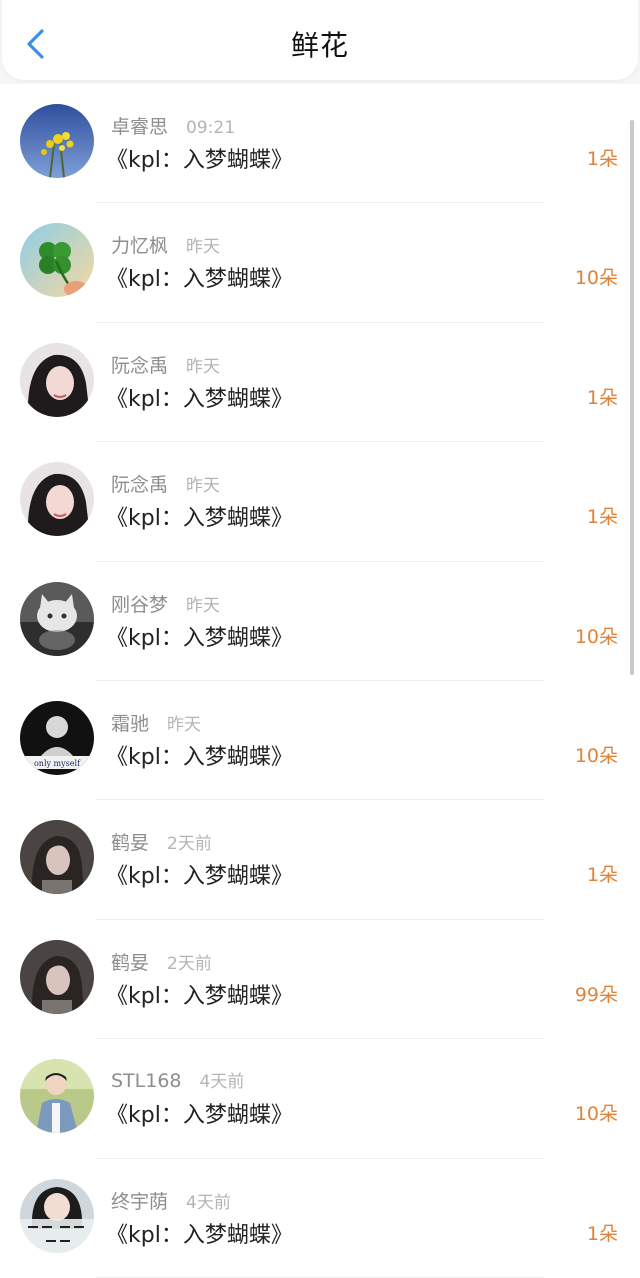 The height and width of the screenshot is (1278, 640). I want to click on sender-name: 卓睿思 09:21, so click(173, 127).